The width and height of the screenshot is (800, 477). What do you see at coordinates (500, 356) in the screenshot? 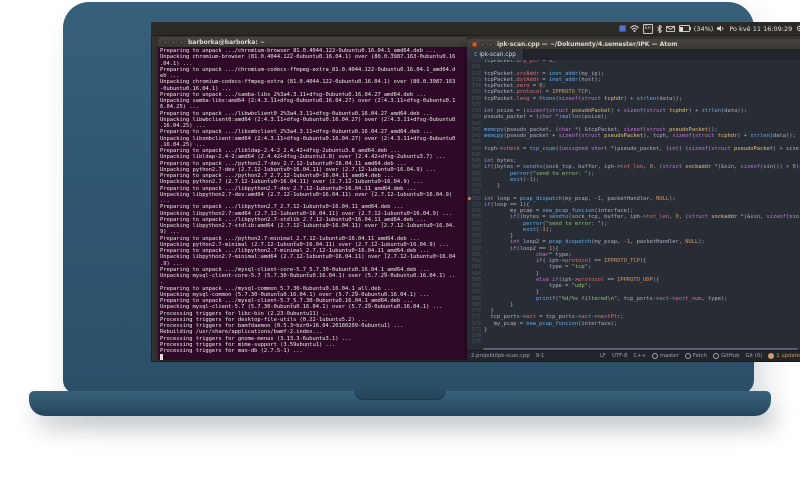
I see `status-file-path: 2.projekt/ipk-scan.cpp` at bounding box center [500, 356].